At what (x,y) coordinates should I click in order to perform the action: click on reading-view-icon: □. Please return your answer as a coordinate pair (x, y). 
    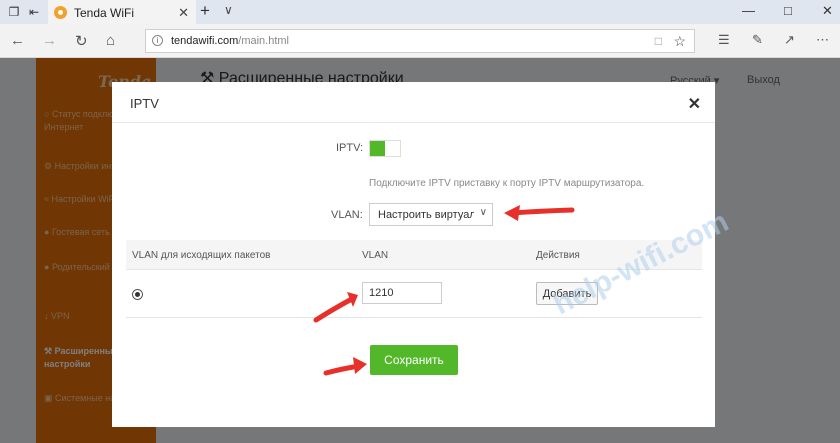
    Looking at the image, I should click on (658, 41).